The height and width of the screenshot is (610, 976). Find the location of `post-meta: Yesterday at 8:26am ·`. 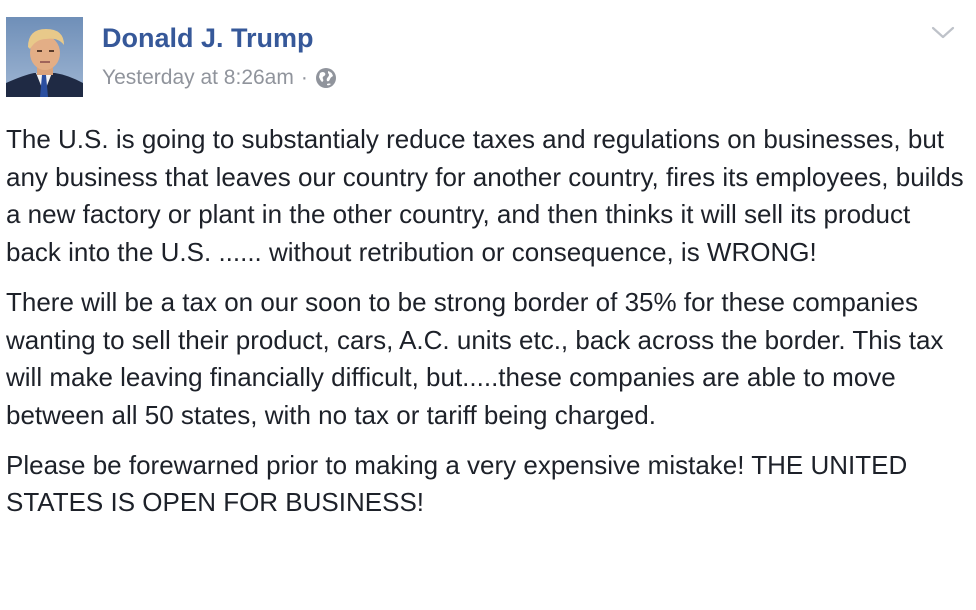

post-meta: Yesterday at 8:26am · is located at coordinates (219, 78).